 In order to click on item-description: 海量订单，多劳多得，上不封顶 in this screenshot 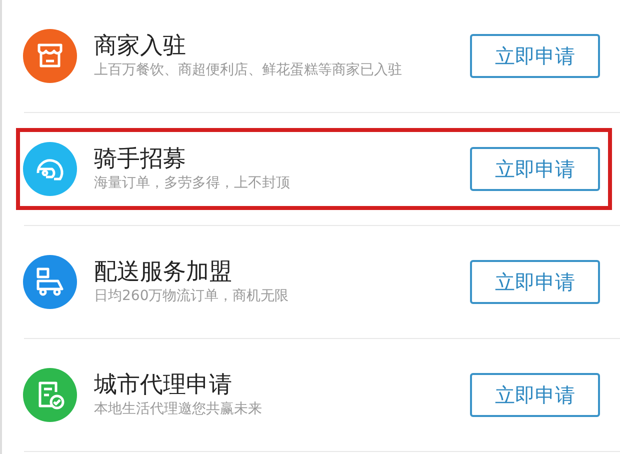, I will do `click(192, 183)`.